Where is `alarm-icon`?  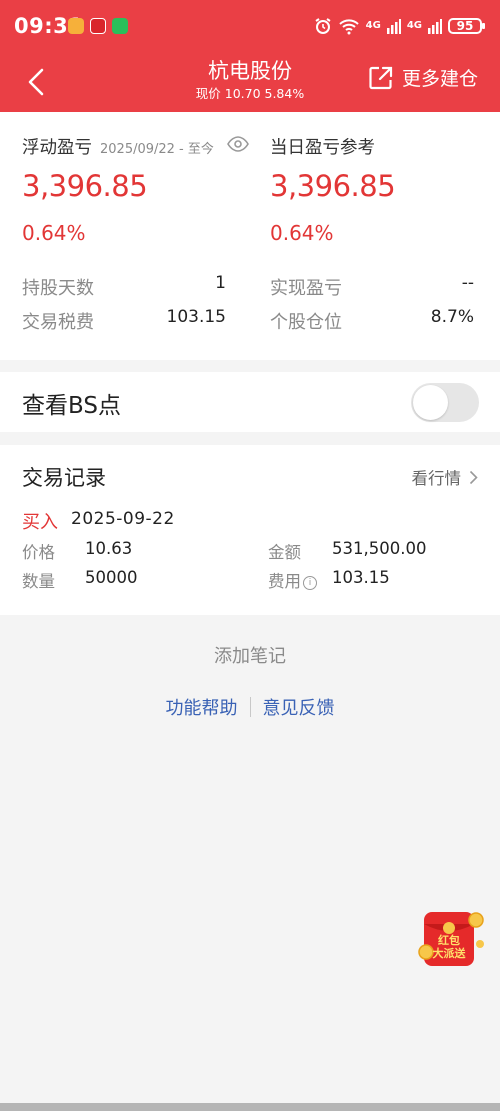
alarm-icon is located at coordinates (323, 26).